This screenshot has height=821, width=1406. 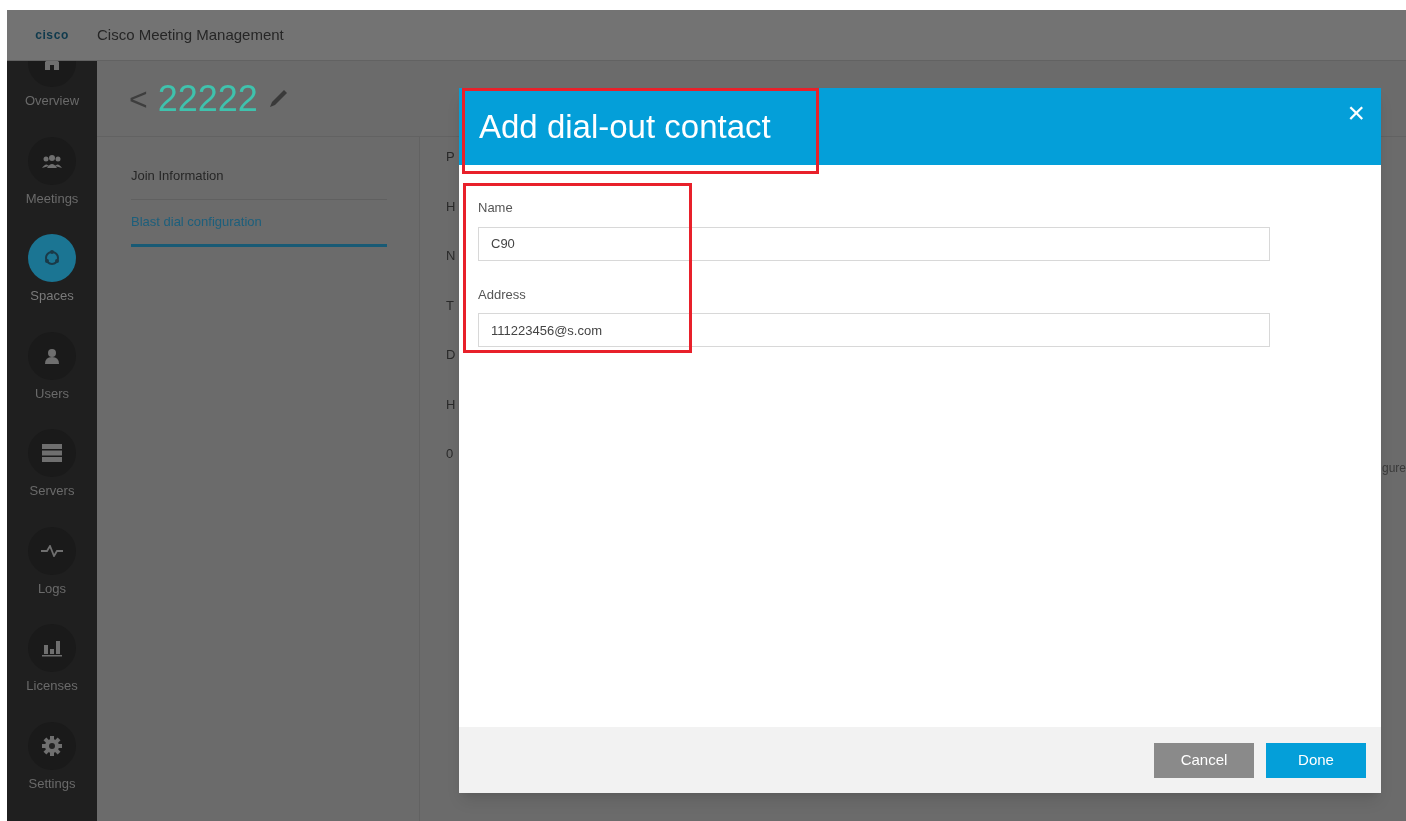 I want to click on dialog-title: Add dial-out contact, so click(x=625, y=126).